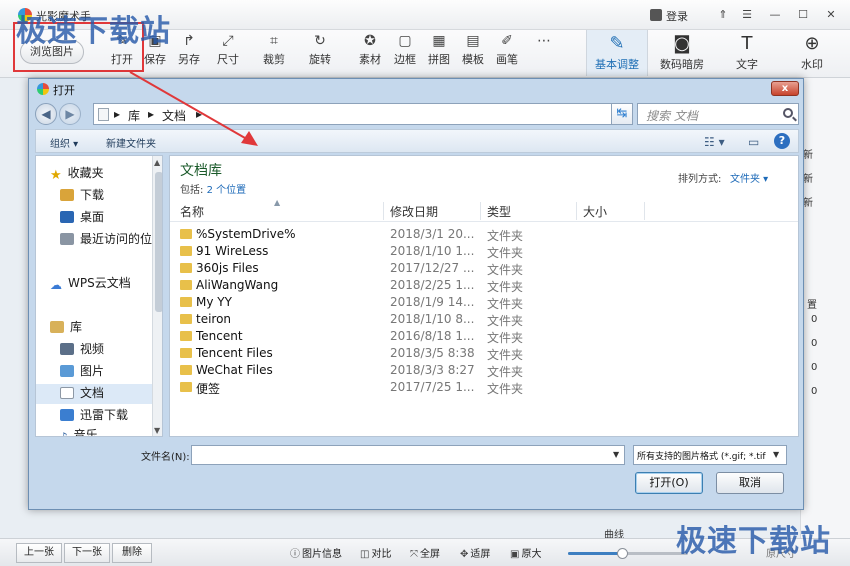 The height and width of the screenshot is (566, 850). I want to click on nav-videos: 视频, so click(94, 350).